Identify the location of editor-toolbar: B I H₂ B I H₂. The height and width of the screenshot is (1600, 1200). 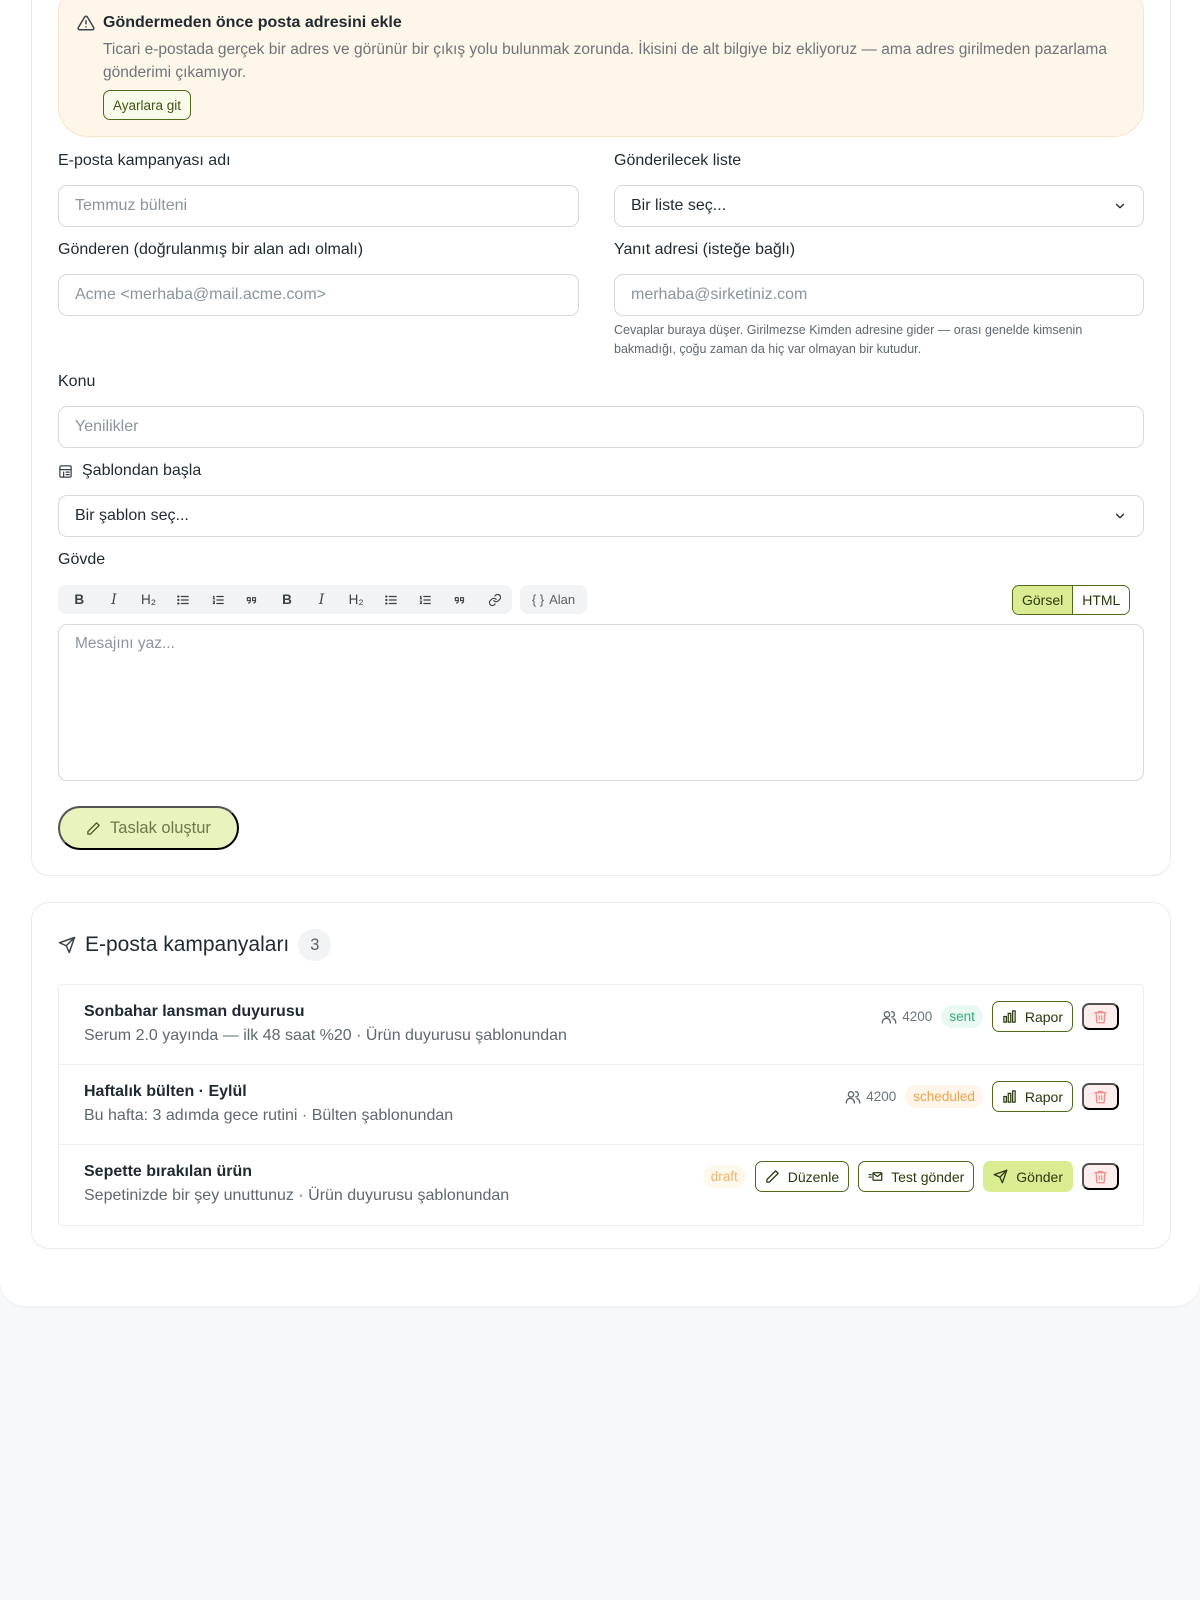
(285, 599).